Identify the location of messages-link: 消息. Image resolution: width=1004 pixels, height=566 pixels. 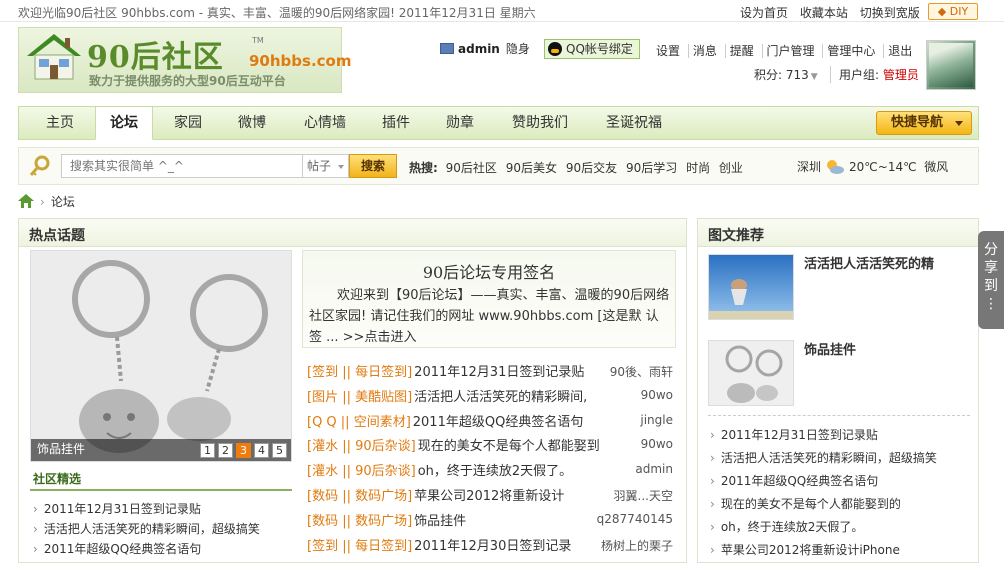
(704, 51).